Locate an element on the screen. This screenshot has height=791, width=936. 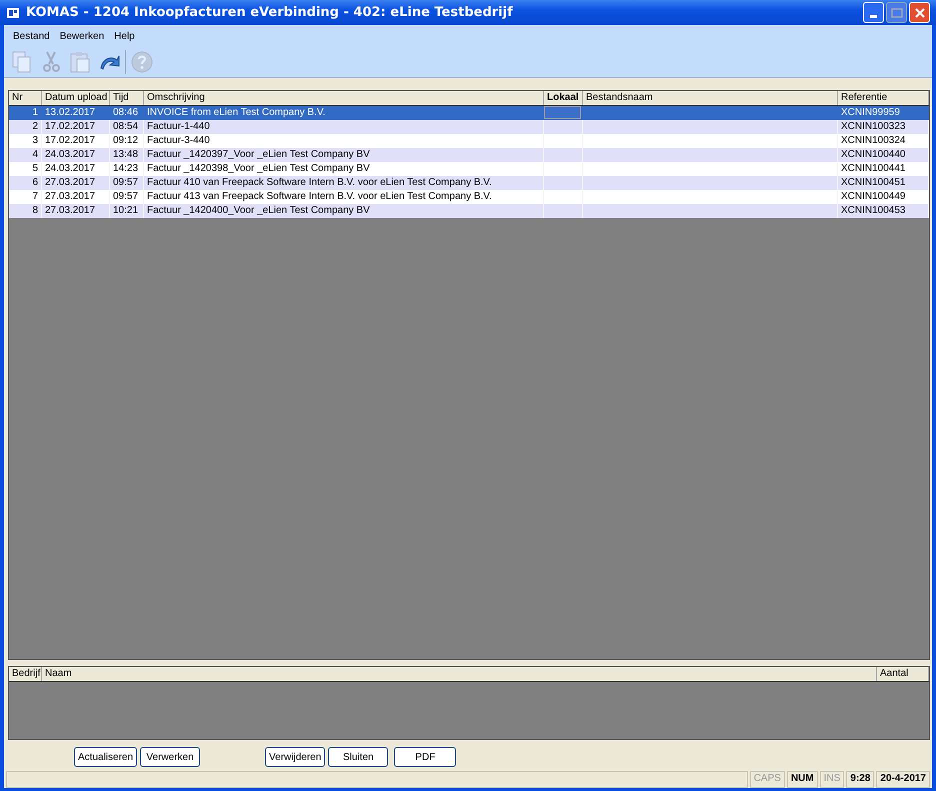
status-indicator: INS is located at coordinates (832, 779).